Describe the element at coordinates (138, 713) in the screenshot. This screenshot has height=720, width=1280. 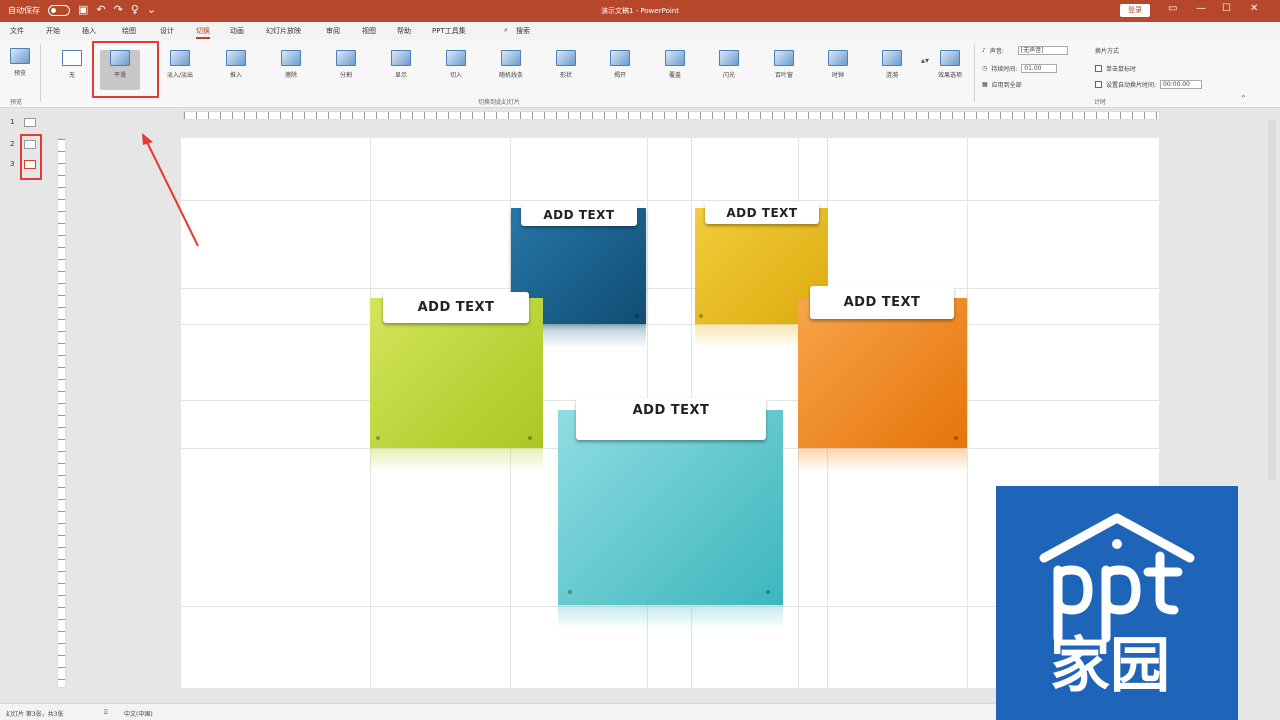
I see `language-indicator: 中文(中国)` at that location.